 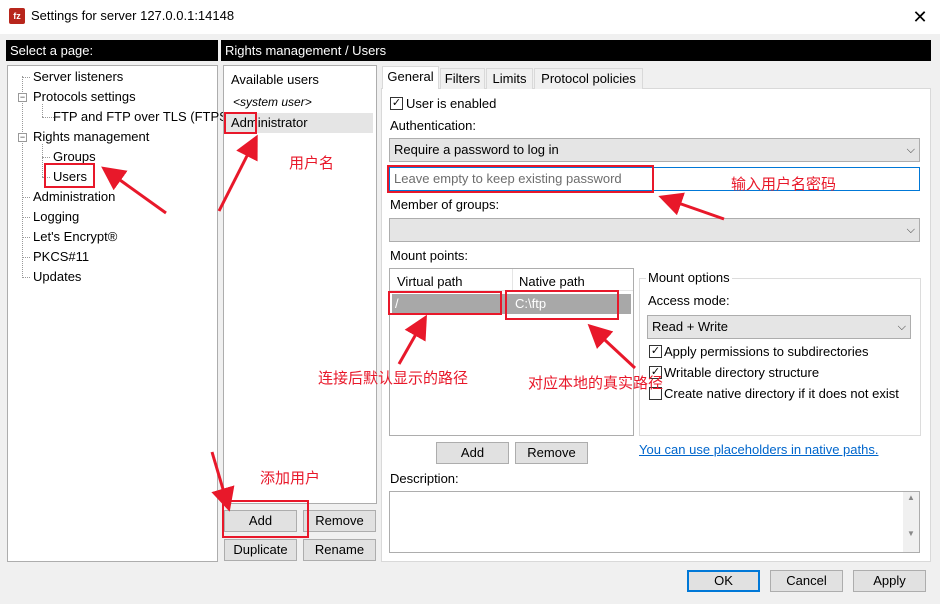 I want to click on arrow-to-administrator, so click(x=237, y=173).